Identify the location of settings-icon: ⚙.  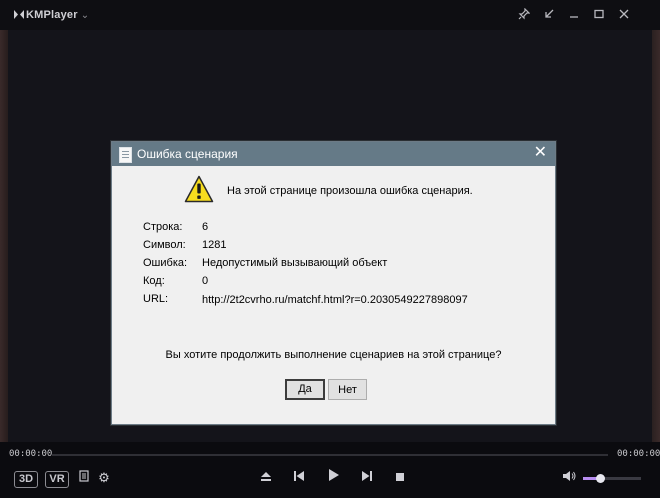
(104, 478).